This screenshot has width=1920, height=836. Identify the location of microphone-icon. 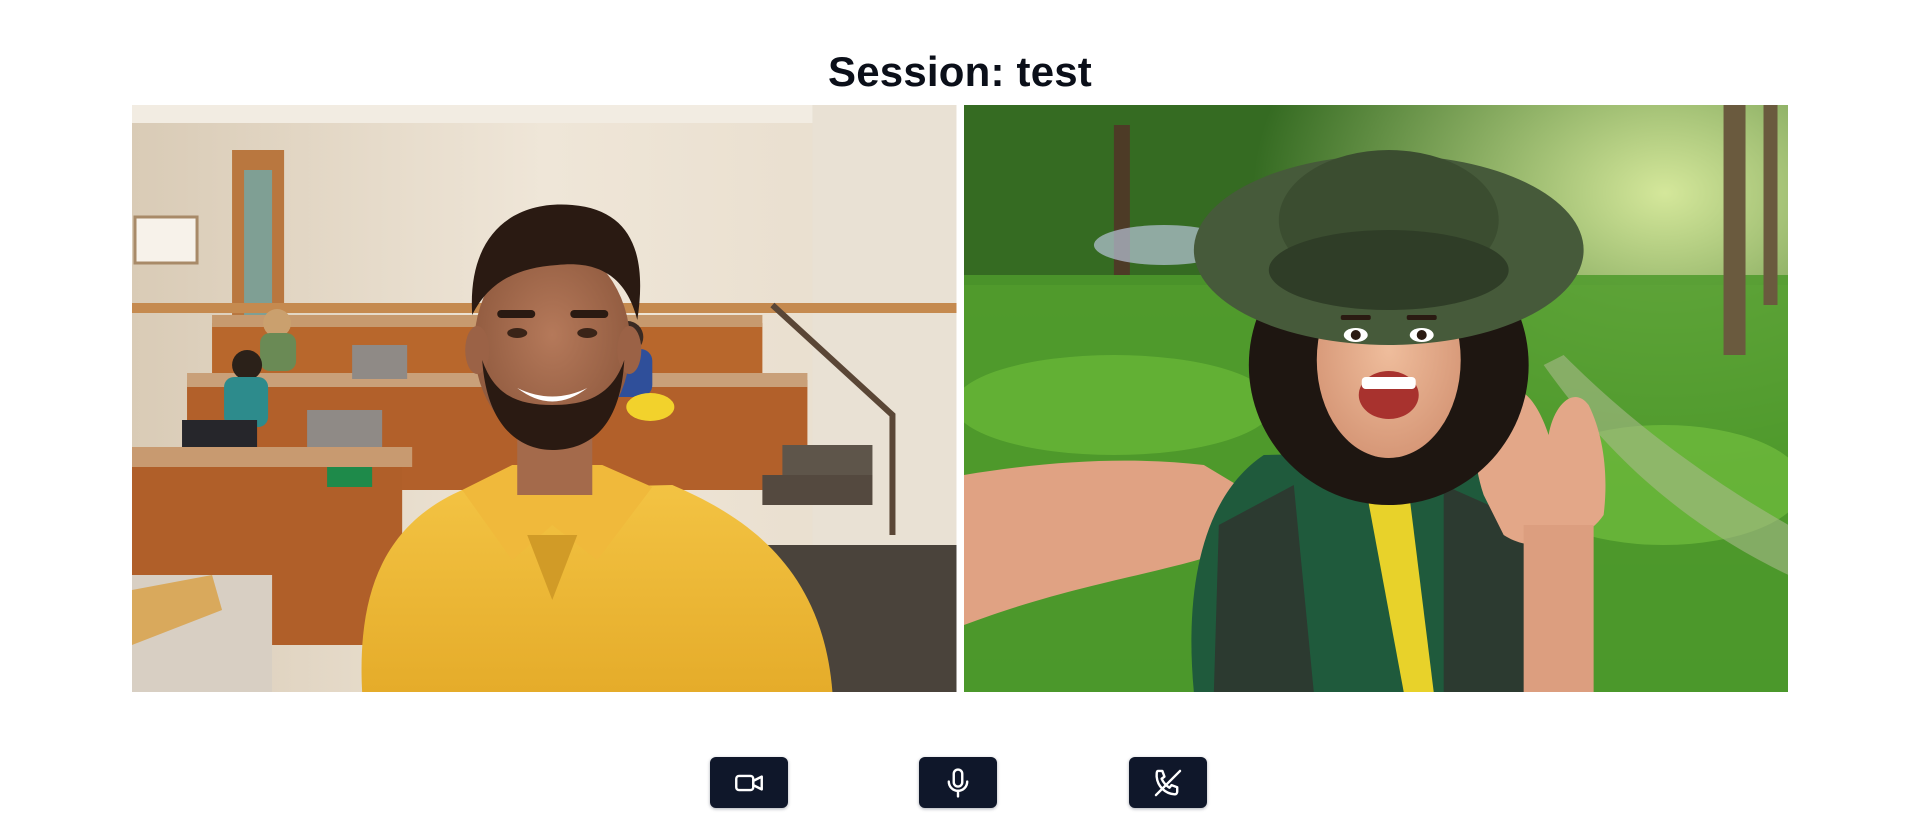
(958, 782).